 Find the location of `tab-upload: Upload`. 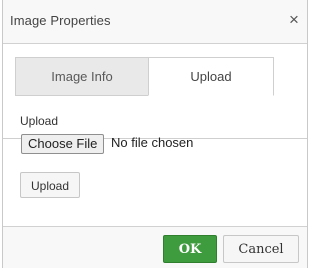

tab-upload: Upload is located at coordinates (211, 76).